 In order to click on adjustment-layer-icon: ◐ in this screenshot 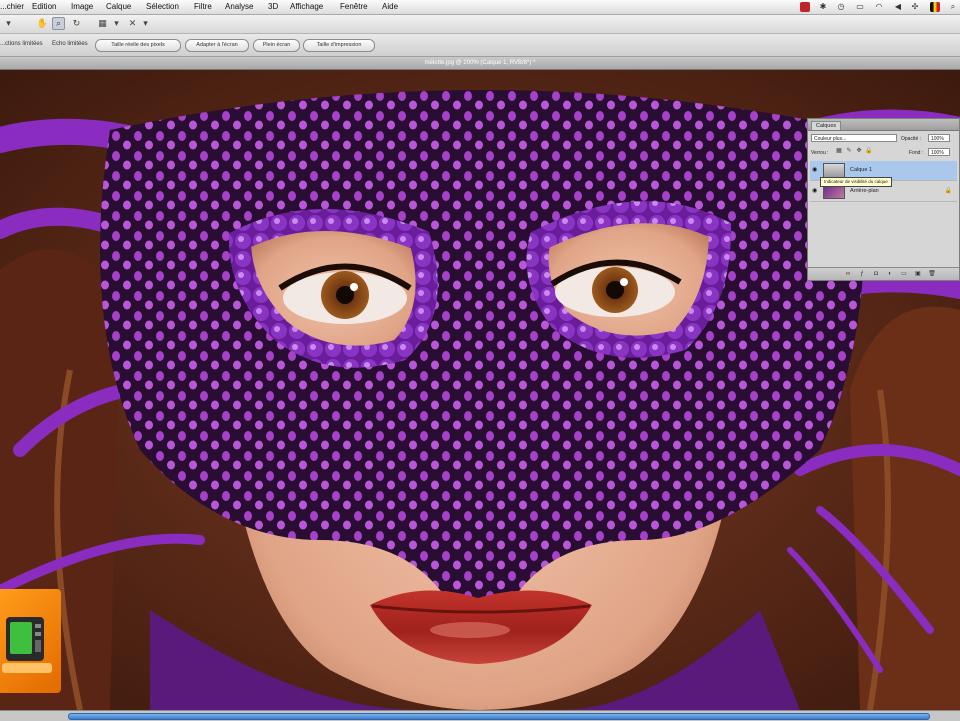, I will do `click(890, 274)`.